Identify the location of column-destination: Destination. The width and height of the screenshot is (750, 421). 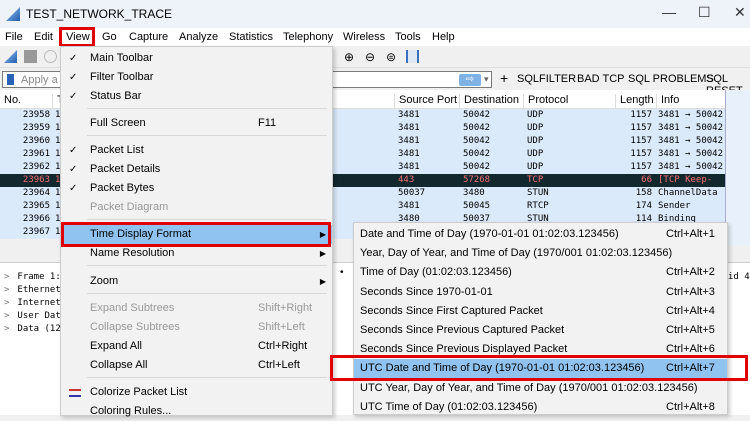
(489, 101).